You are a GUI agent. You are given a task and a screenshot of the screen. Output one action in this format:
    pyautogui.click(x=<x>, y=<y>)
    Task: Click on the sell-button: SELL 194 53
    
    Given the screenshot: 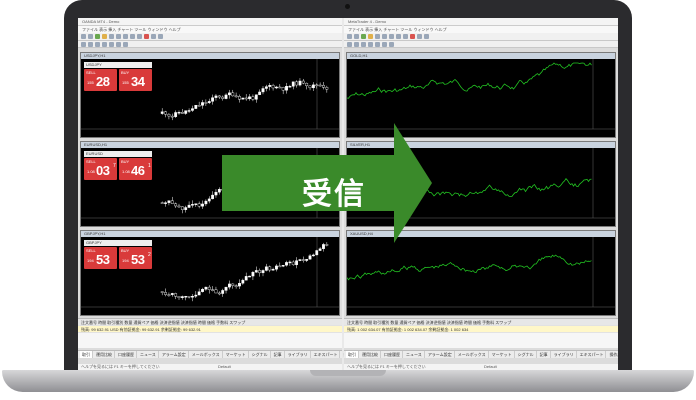 What is the action you would take?
    pyautogui.click(x=100, y=258)
    